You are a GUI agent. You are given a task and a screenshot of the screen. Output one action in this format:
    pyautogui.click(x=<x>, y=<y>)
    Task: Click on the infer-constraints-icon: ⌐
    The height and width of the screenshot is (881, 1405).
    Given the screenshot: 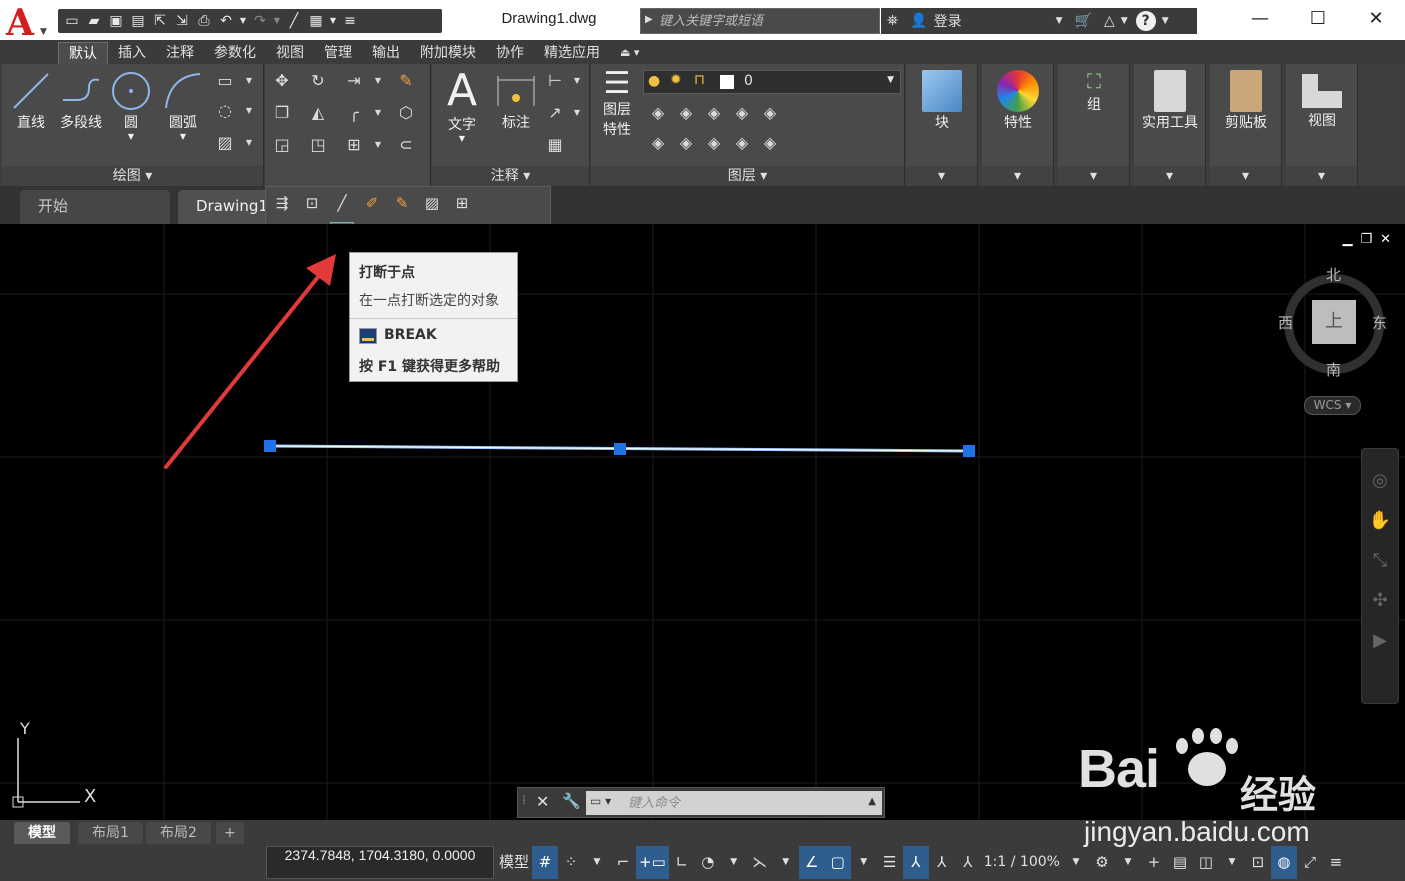 What is the action you would take?
    pyautogui.click(x=623, y=862)
    